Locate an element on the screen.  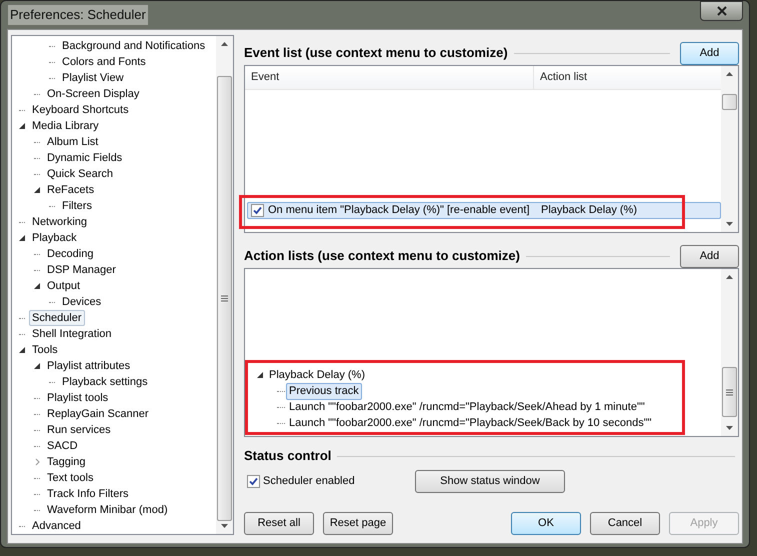
close-icon is located at coordinates (721, 11).